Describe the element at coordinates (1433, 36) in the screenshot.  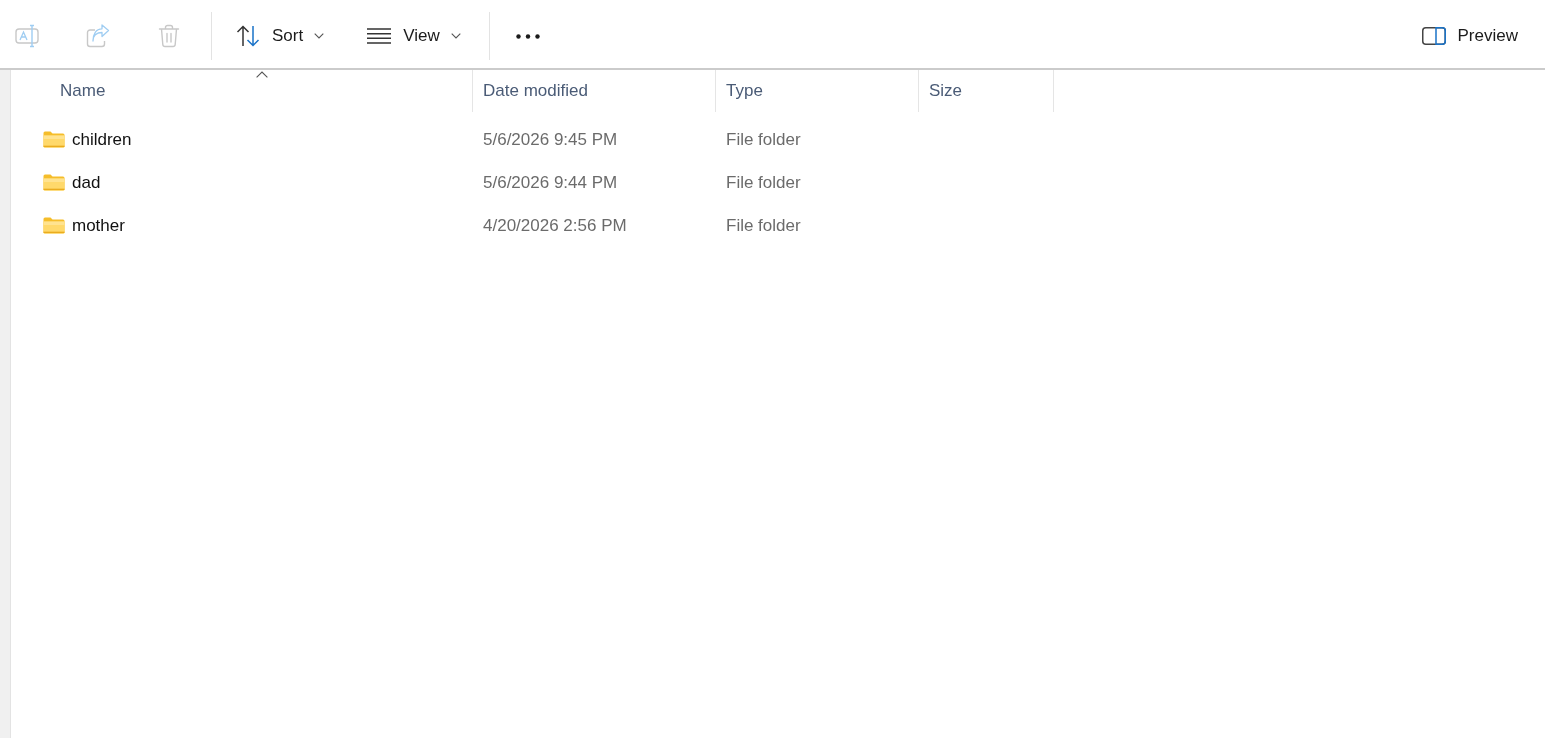
I see `preview-pane-icon` at that location.